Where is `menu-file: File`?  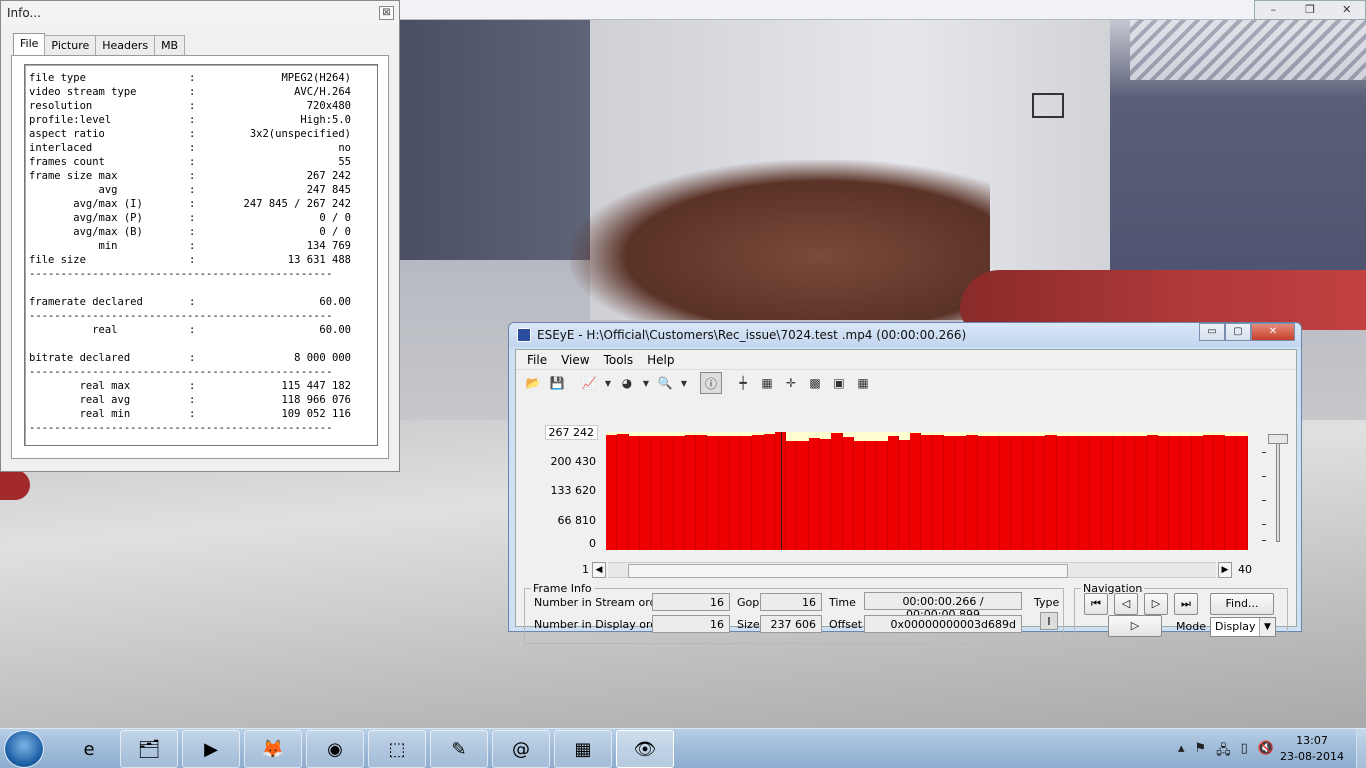
menu-file: File is located at coordinates (537, 359).